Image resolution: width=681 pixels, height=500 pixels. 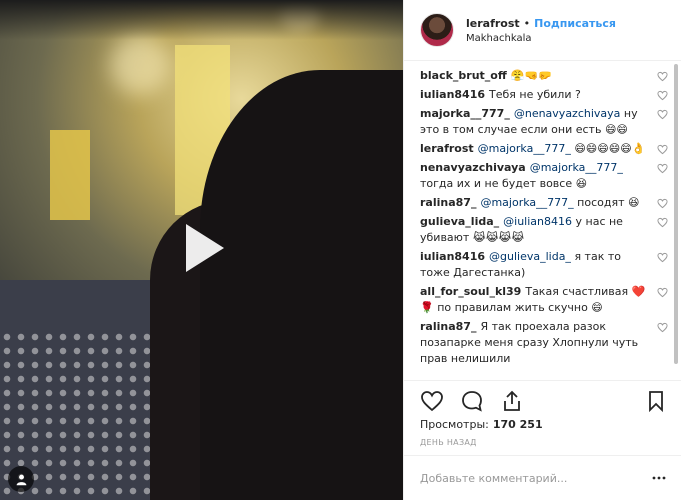 I want to click on share-icon, so click(x=512, y=400).